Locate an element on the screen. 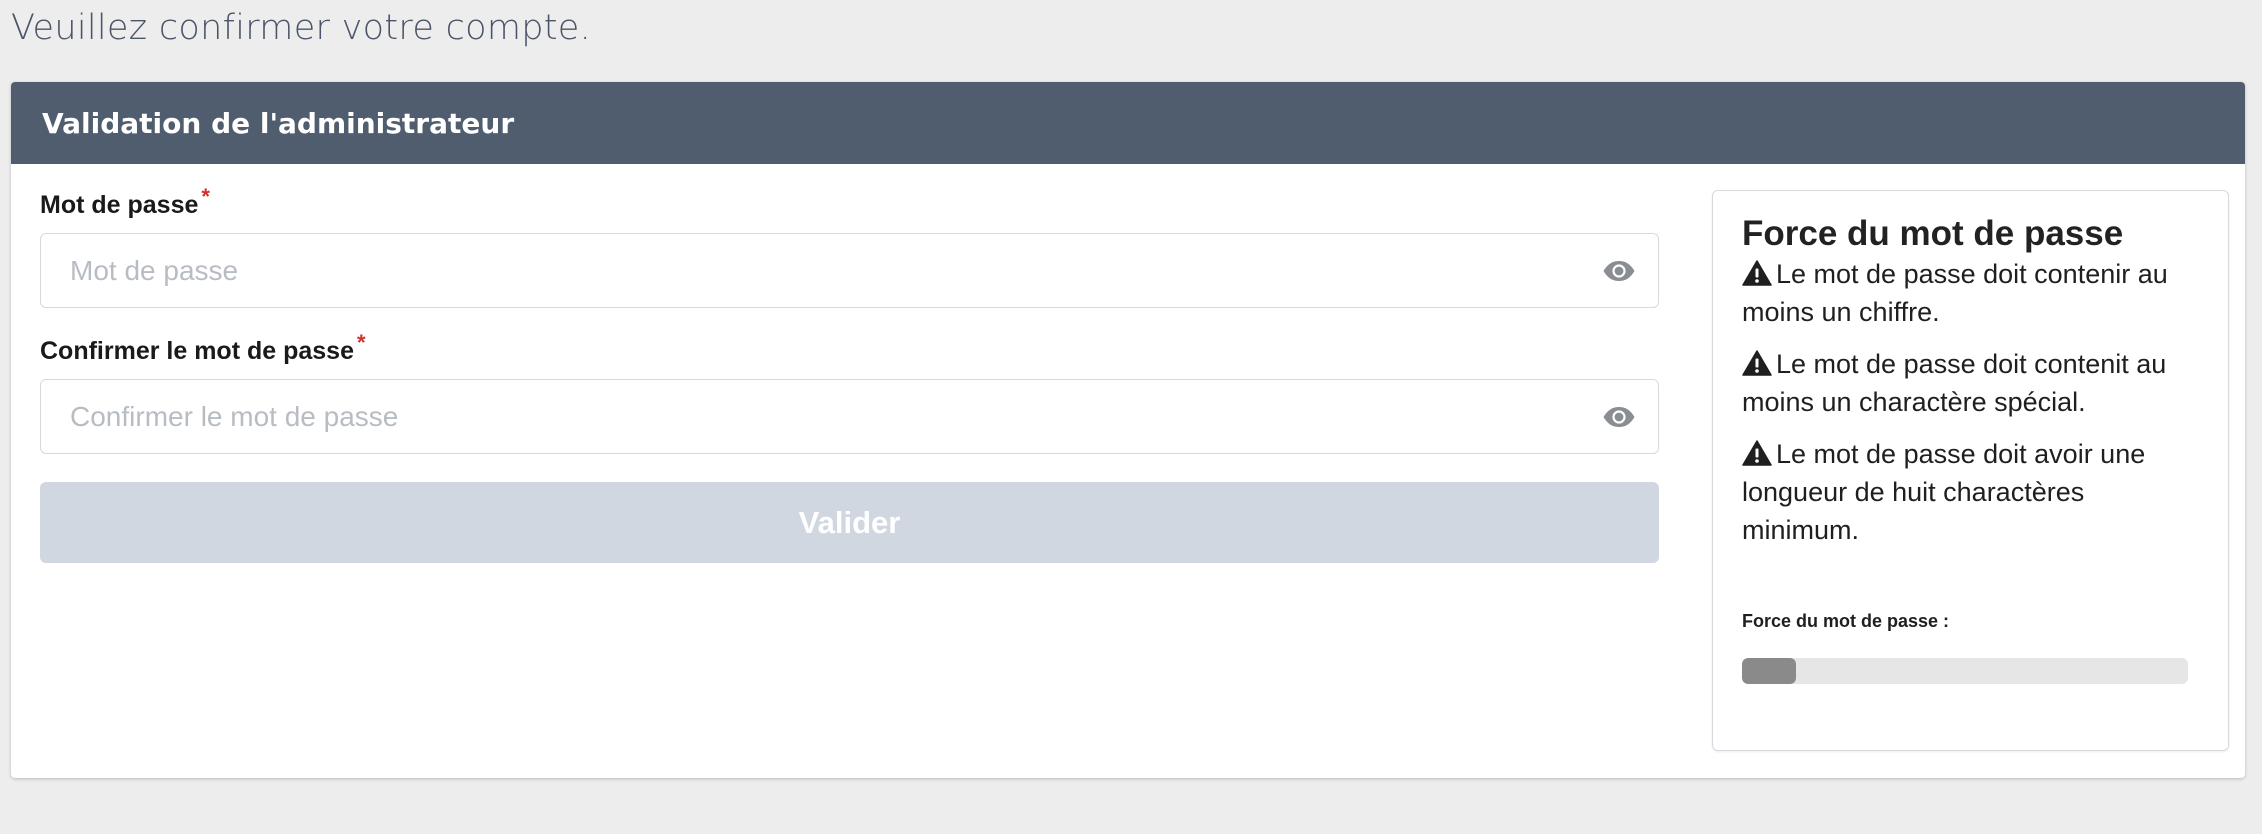 The image size is (2262, 834). card-title: Validation de l'administrateur is located at coordinates (278, 123).